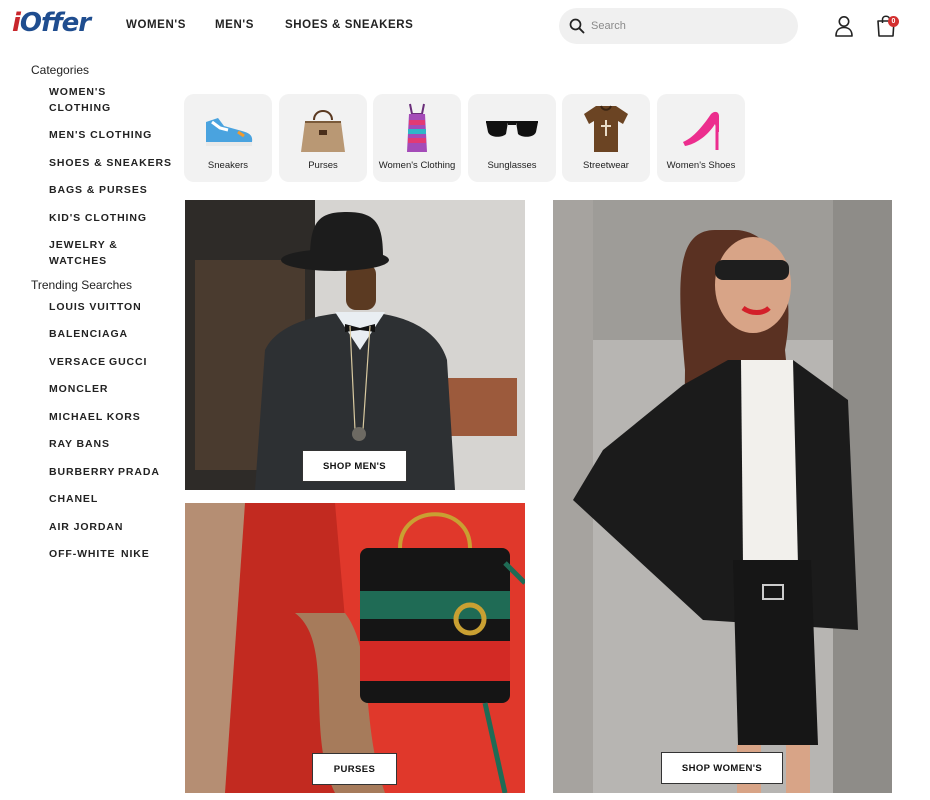 Image resolution: width=930 pixels, height=800 pixels. I want to click on shop-womens-button: SHOP WOMEN'S, so click(722, 768).